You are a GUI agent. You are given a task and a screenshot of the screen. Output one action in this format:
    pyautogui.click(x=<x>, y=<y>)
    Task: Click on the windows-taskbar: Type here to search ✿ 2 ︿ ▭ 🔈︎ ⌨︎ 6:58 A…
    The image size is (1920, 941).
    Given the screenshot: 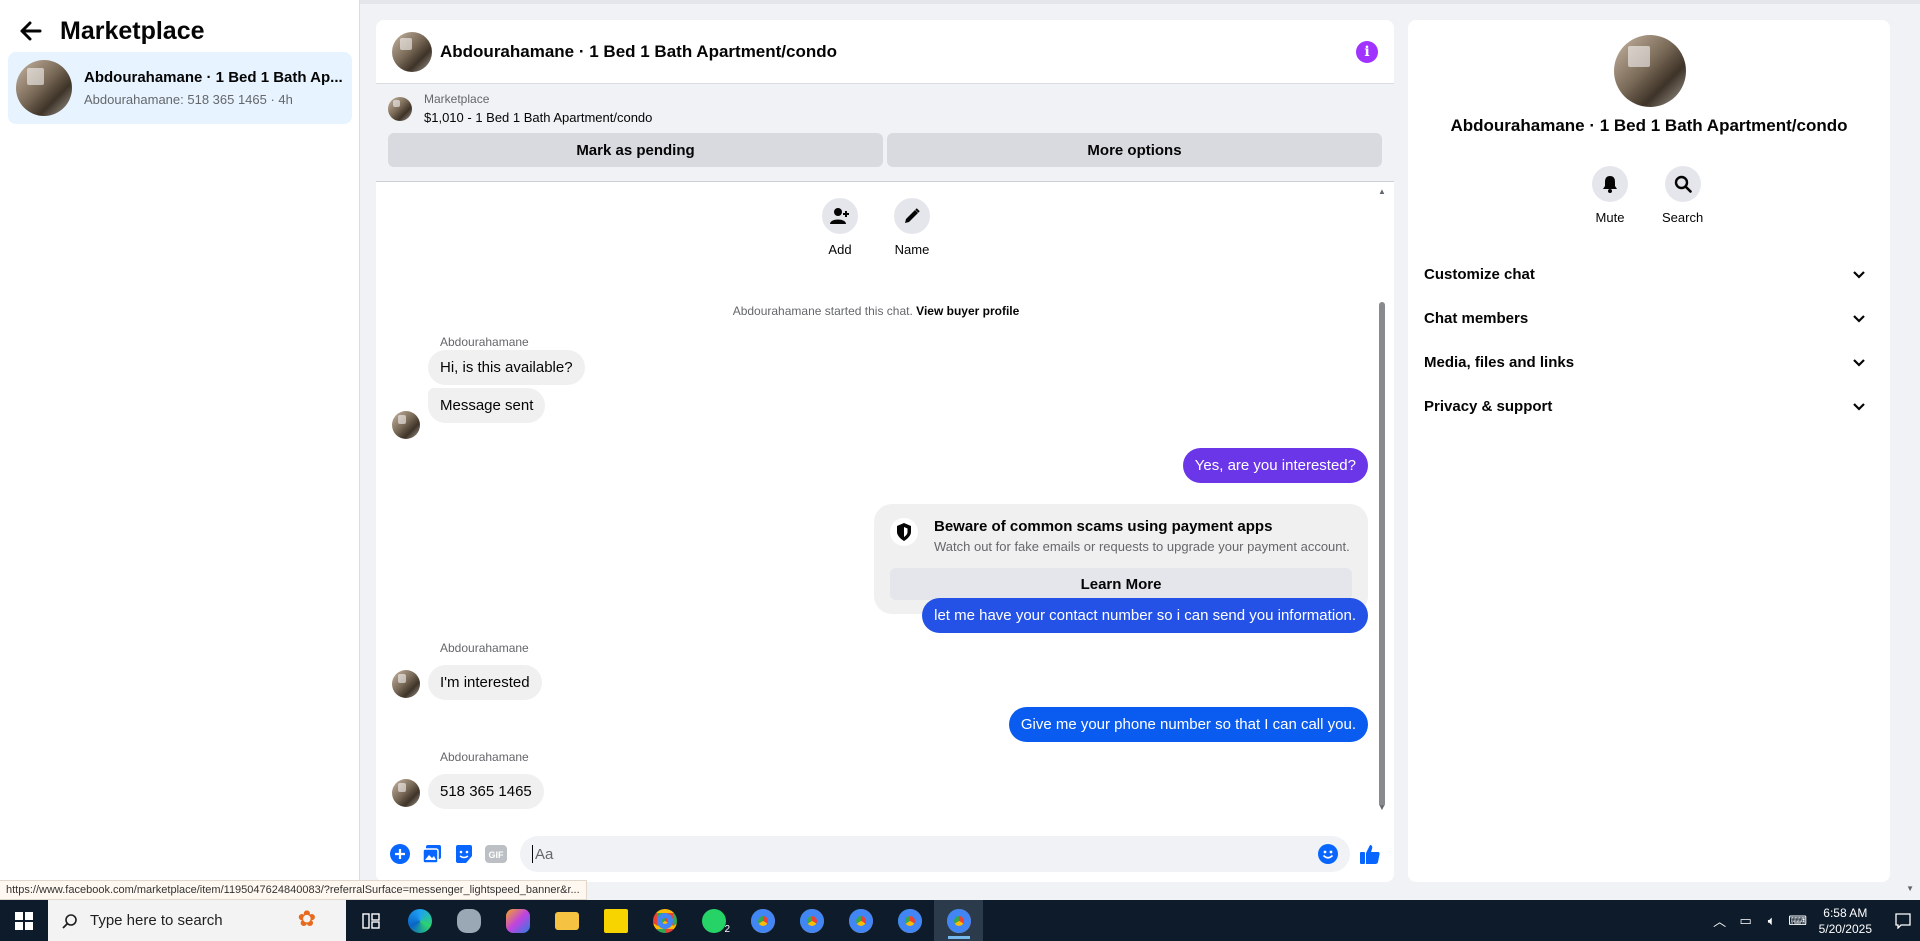 What is the action you would take?
    pyautogui.click(x=960, y=920)
    